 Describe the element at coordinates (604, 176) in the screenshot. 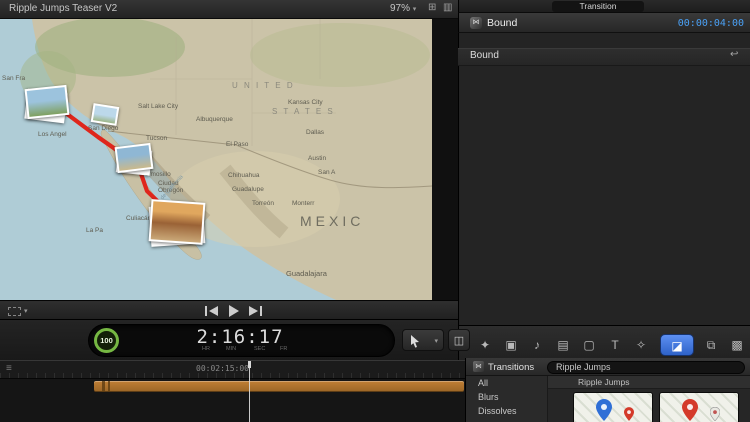

I see `param-row-cam-pos-z: Z: -11.06 px` at that location.